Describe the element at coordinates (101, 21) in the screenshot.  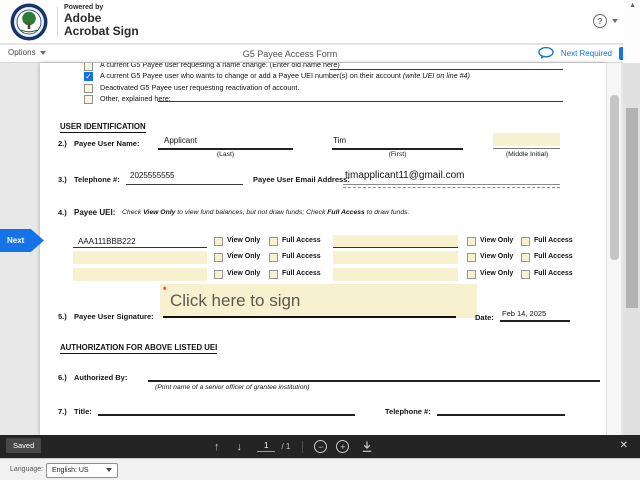
I see `brand-block: Powered by Adobe Acrobat Sign` at that location.